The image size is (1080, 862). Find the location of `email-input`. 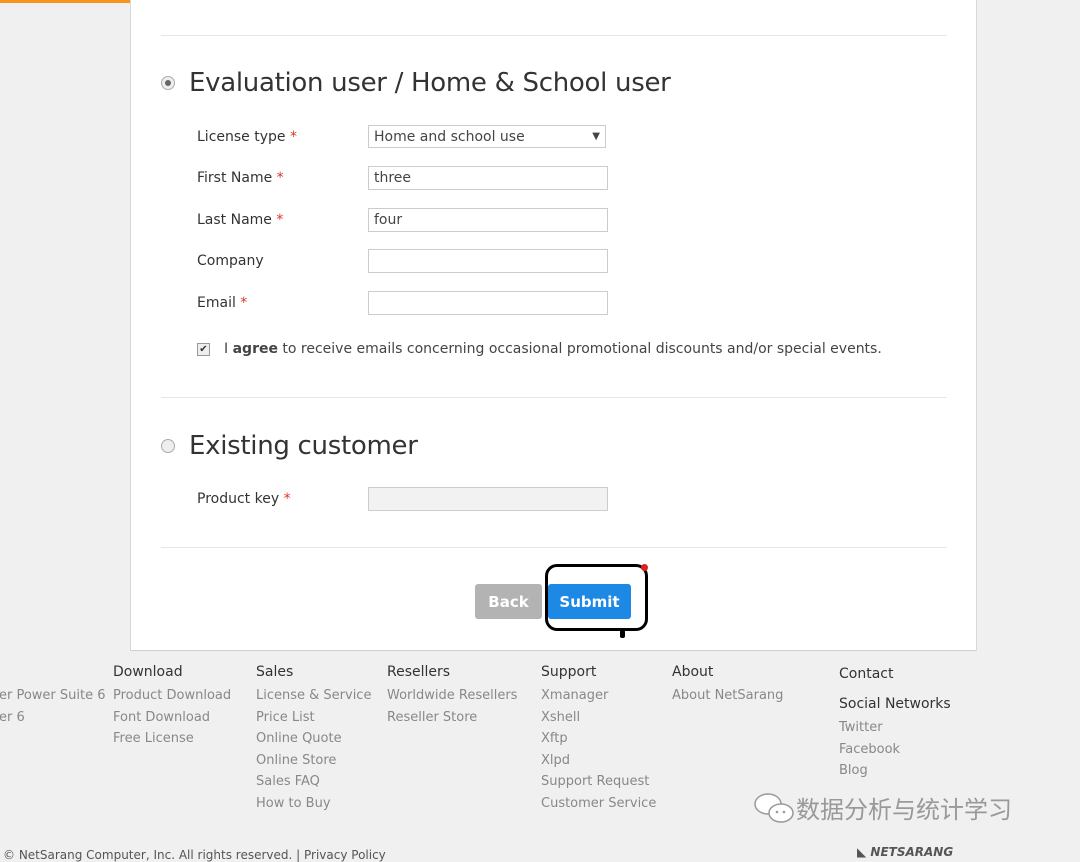

email-input is located at coordinates (488, 303).